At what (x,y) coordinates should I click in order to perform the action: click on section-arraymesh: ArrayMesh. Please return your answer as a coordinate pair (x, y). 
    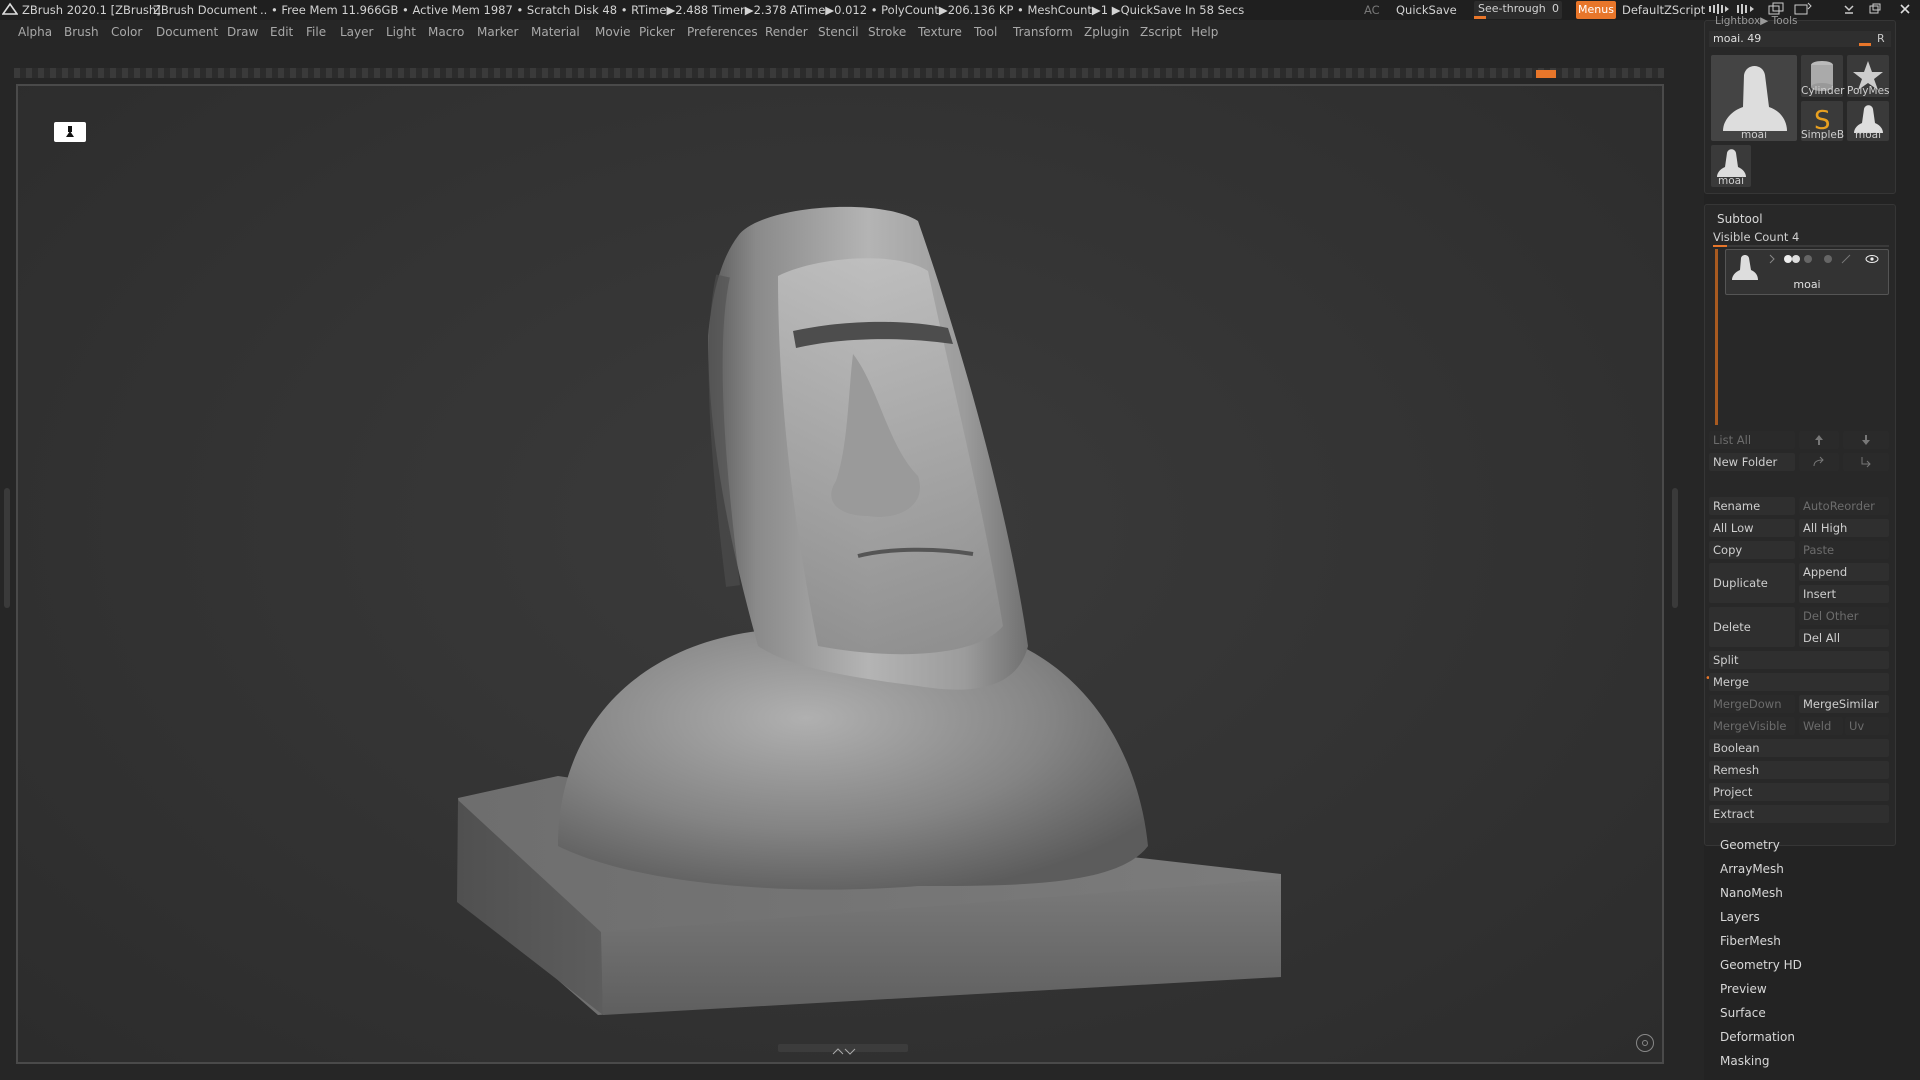
    Looking at the image, I should click on (1752, 869).